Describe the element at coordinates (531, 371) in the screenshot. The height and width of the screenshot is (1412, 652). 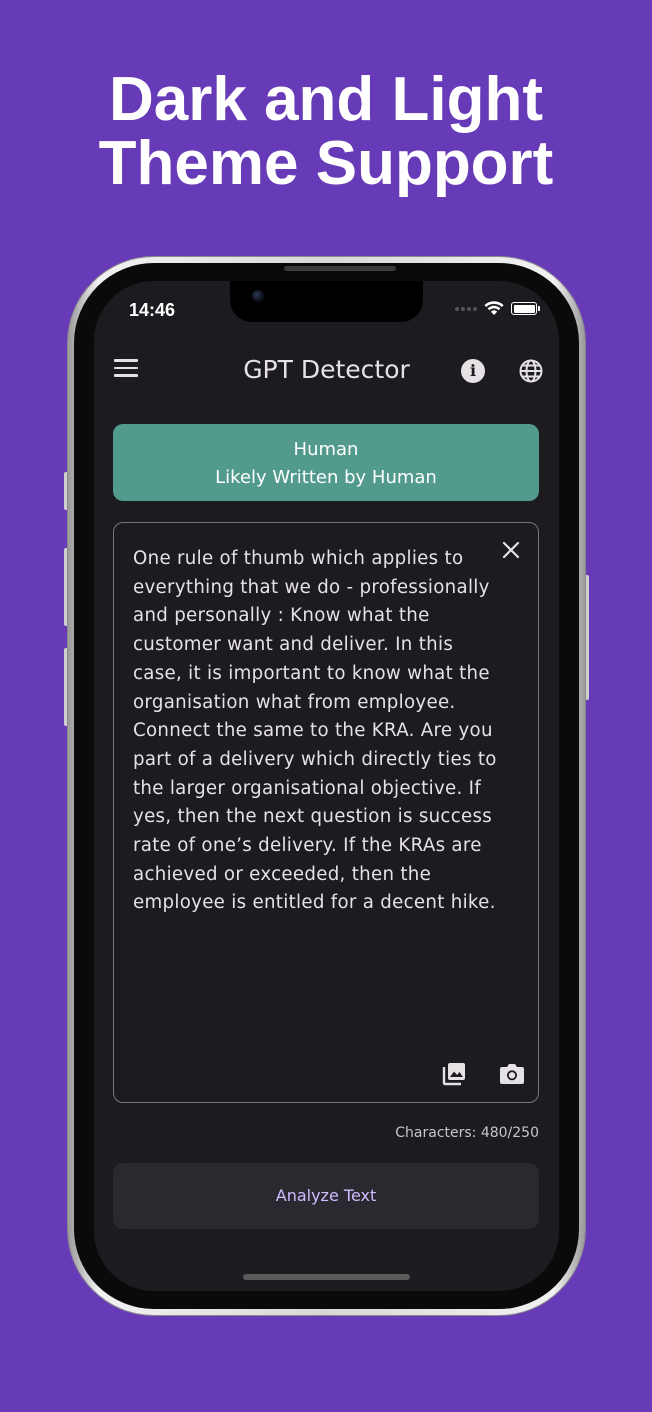
I see `globe-icon` at that location.